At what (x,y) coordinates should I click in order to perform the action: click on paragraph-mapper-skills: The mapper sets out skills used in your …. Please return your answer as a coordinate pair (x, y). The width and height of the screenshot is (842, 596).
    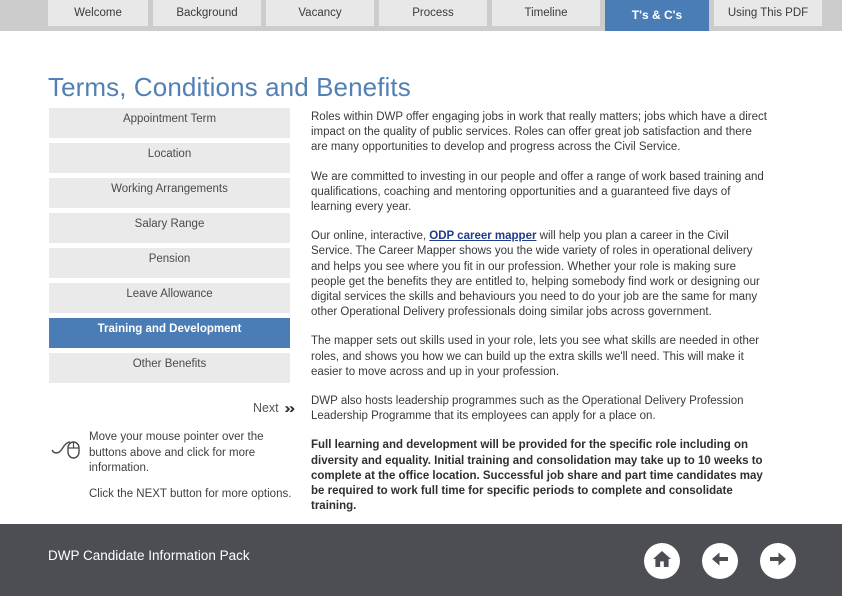
    Looking at the image, I should click on (535, 356).